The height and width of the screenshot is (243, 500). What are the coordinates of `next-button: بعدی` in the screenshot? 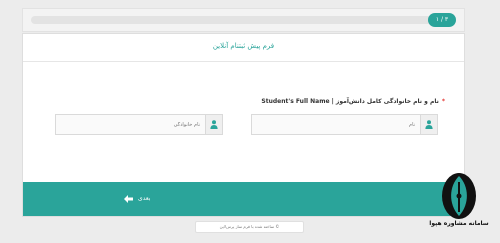 It's located at (243, 199).